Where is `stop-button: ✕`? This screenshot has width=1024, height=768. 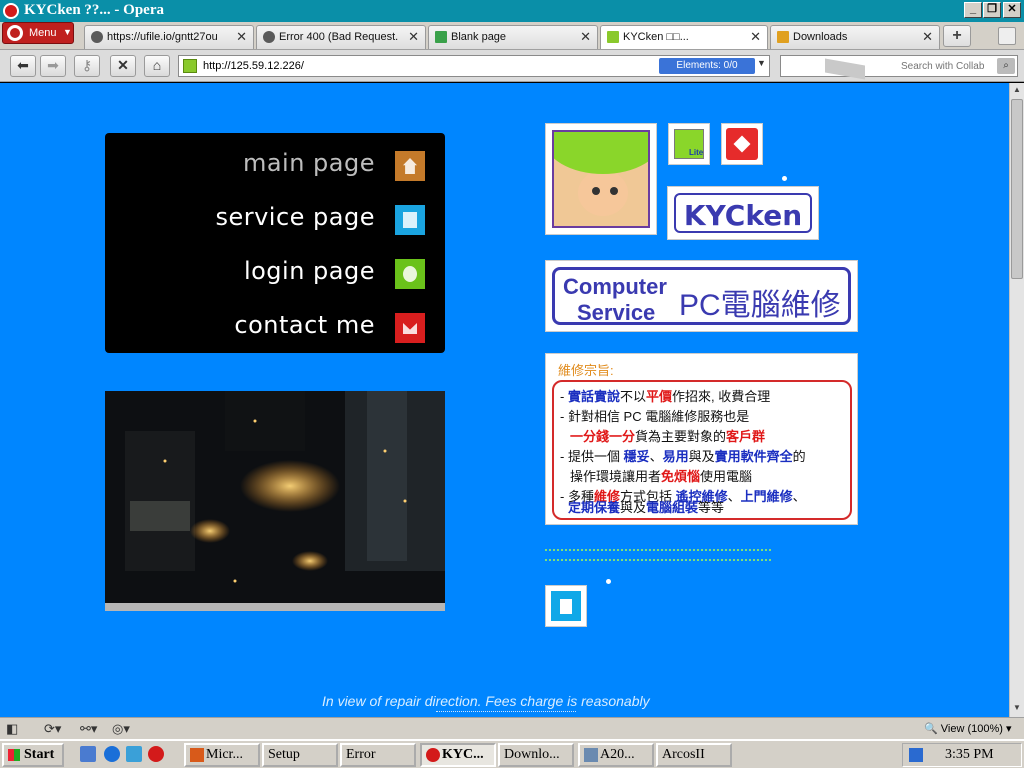 stop-button: ✕ is located at coordinates (123, 66).